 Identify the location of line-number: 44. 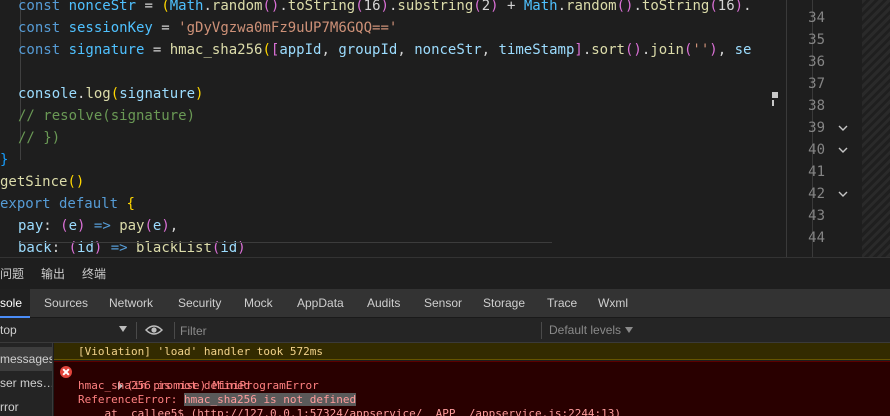
(816, 238).